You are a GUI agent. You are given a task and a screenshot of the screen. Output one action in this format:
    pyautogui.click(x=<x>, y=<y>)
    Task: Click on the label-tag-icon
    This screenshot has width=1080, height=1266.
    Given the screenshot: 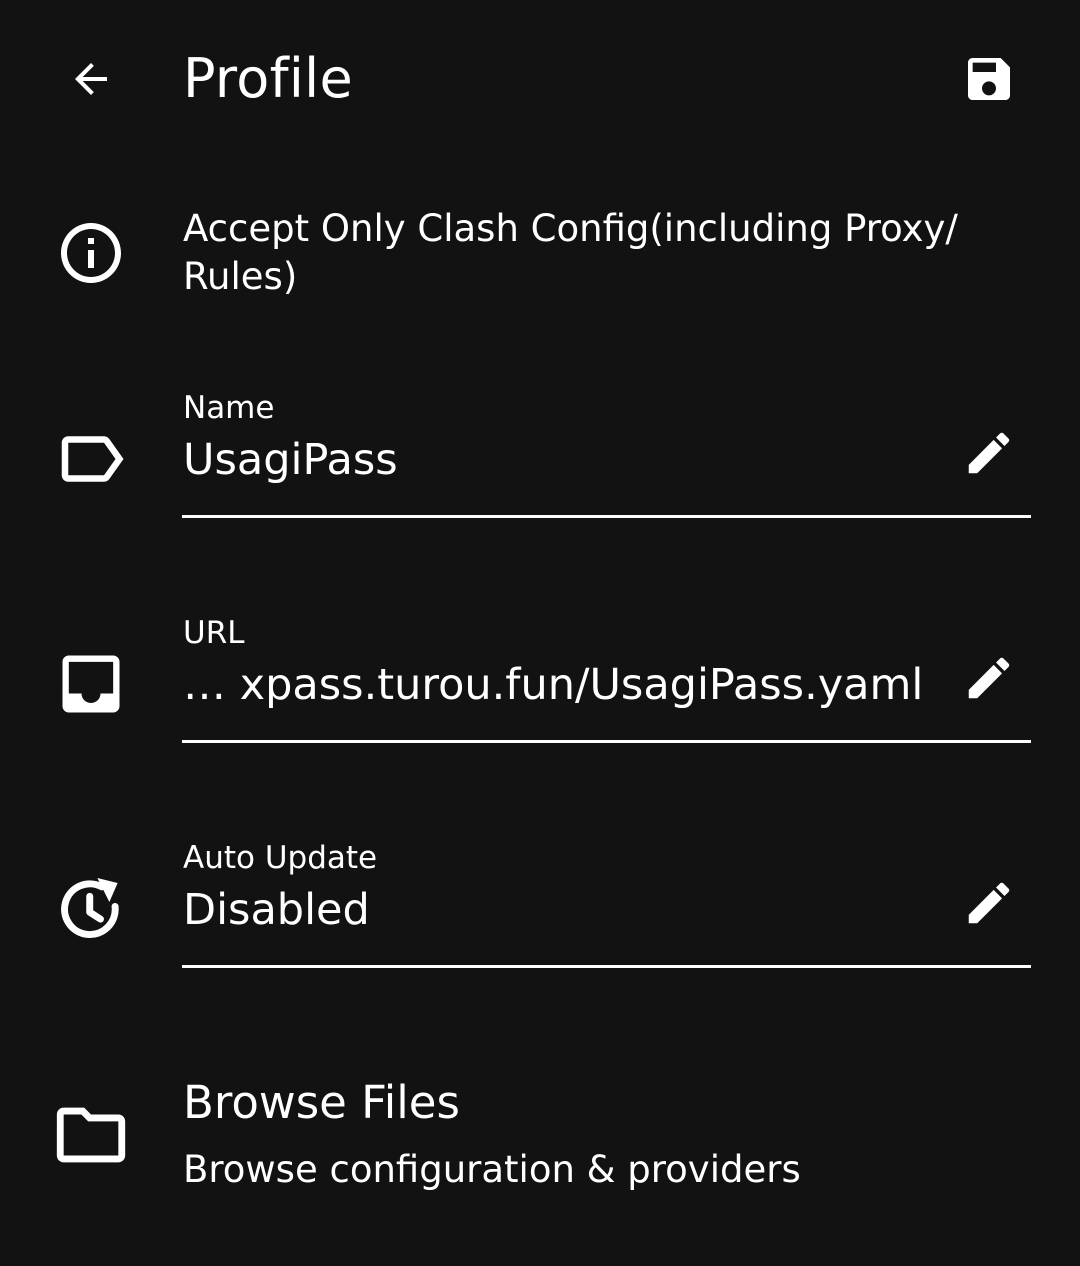 What is the action you would take?
    pyautogui.click(x=91, y=459)
    